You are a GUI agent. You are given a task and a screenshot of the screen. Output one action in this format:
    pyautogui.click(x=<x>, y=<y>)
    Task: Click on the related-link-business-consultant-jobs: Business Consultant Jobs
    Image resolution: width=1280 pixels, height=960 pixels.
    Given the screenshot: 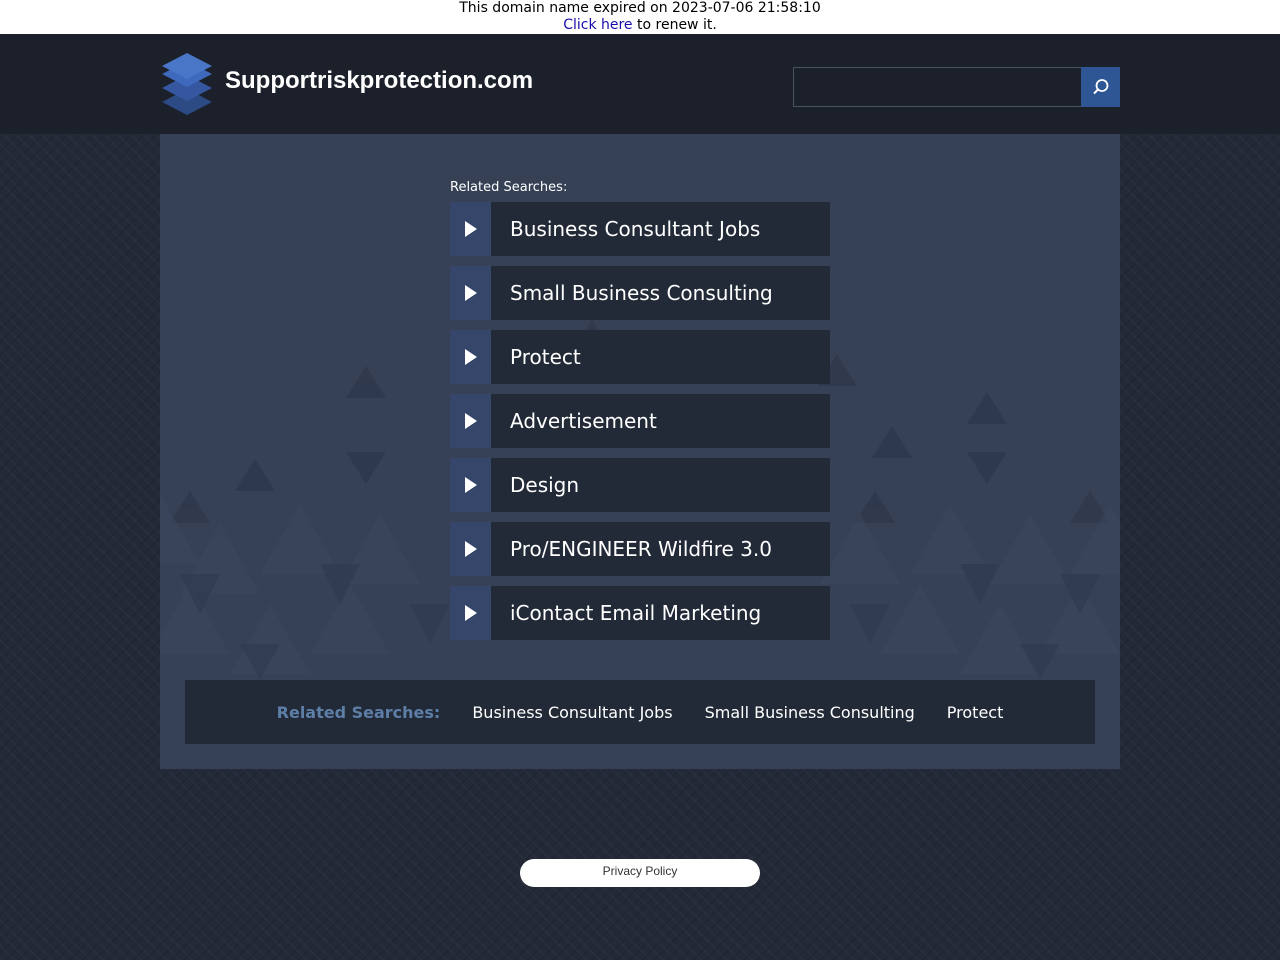 What is the action you would take?
    pyautogui.click(x=640, y=229)
    